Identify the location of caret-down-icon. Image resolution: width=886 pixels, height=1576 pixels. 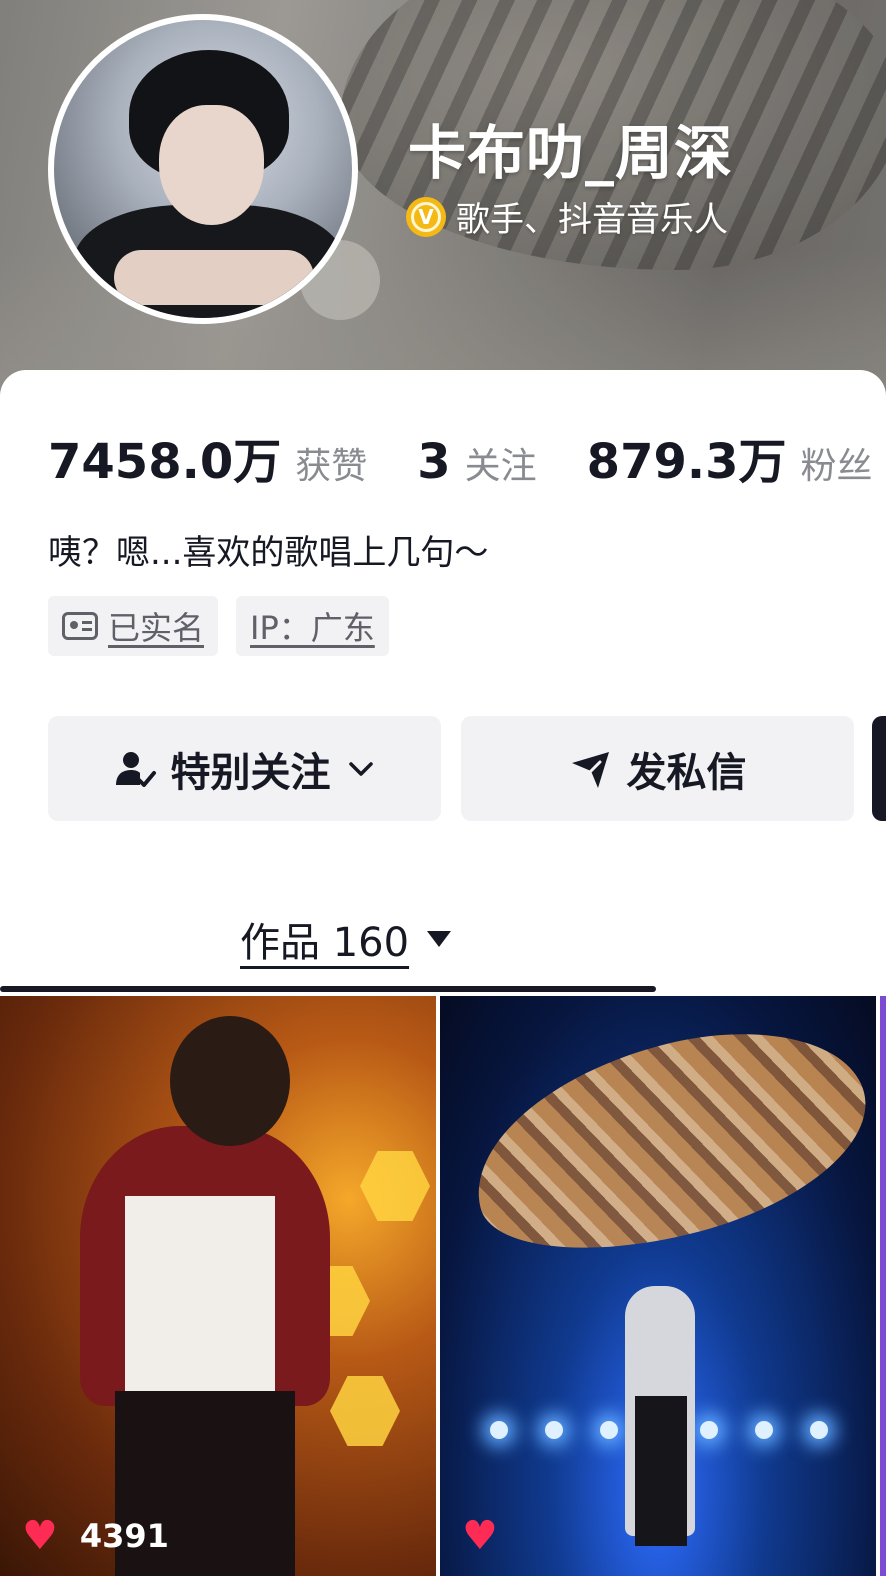
(439, 939).